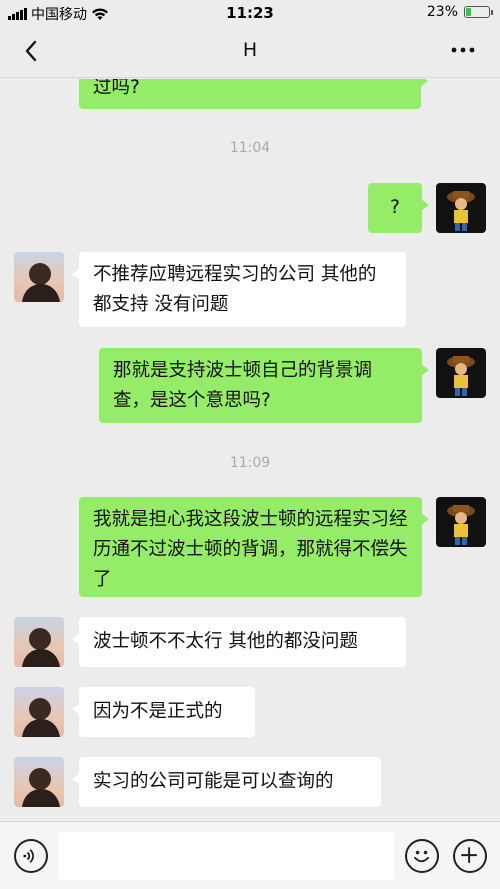 Image resolution: width=500 pixels, height=889 pixels. Describe the element at coordinates (250, 148) in the screenshot. I see `timestamp: 11:04` at that location.